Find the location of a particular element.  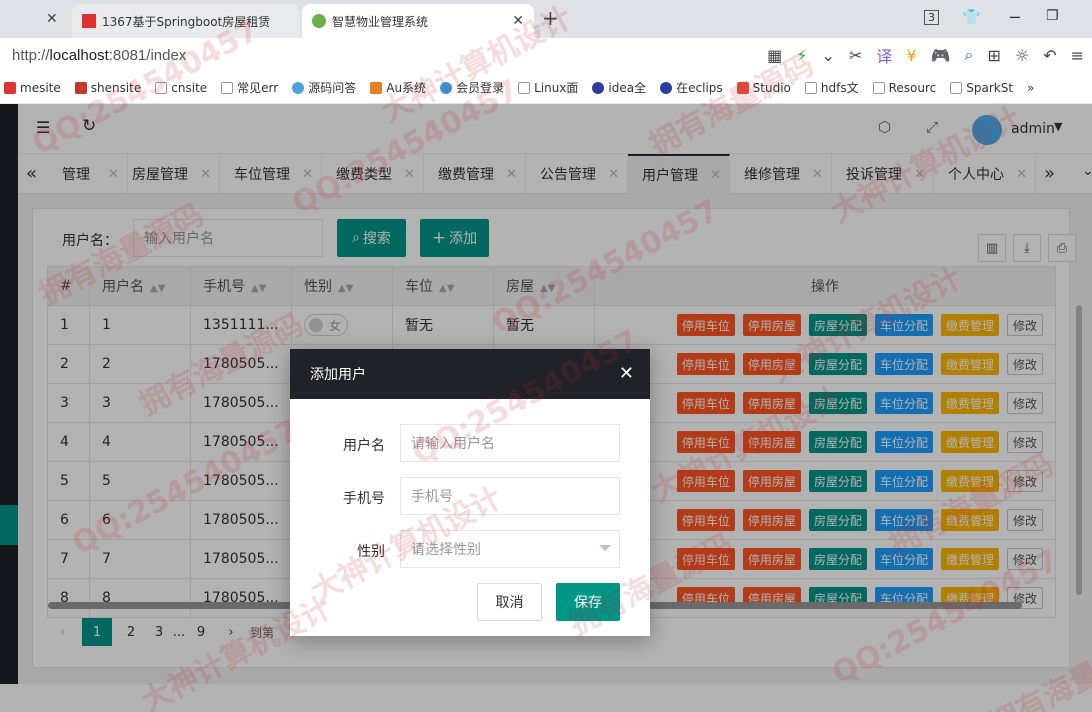

bookmark: Studio is located at coordinates (763, 87).